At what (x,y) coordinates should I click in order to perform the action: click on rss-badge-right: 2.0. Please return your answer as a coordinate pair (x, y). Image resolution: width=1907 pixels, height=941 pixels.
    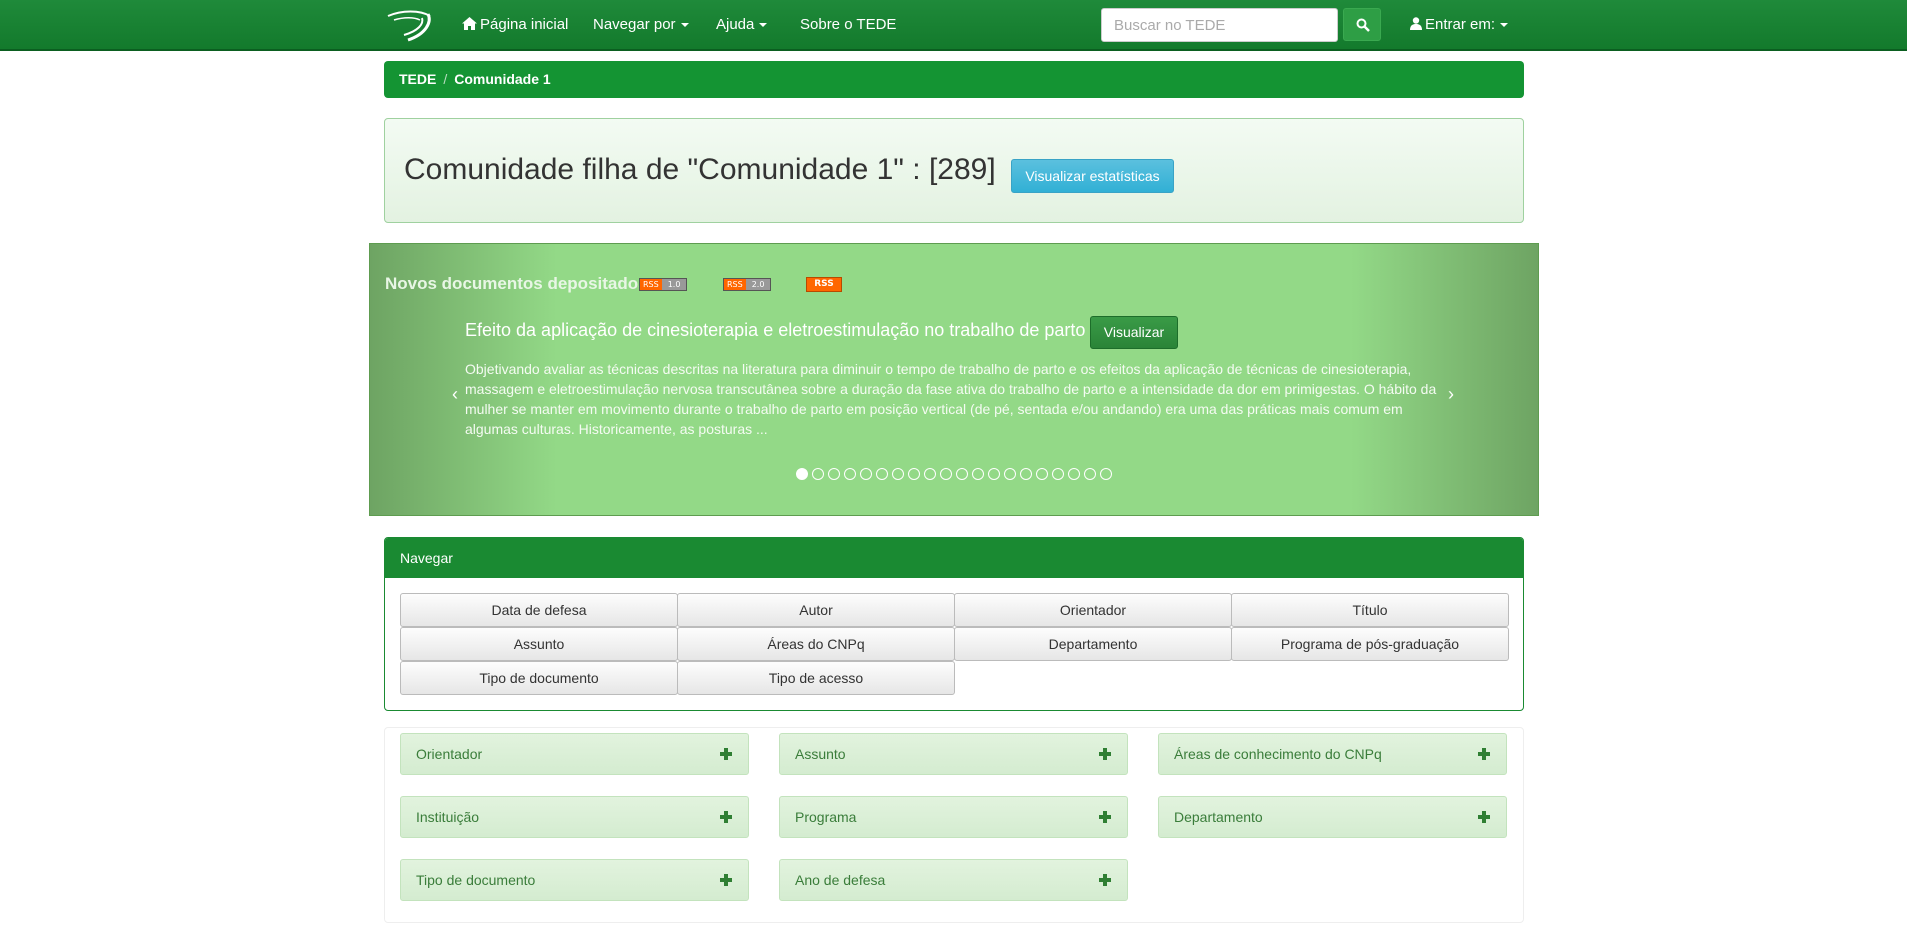
    Looking at the image, I should click on (758, 284).